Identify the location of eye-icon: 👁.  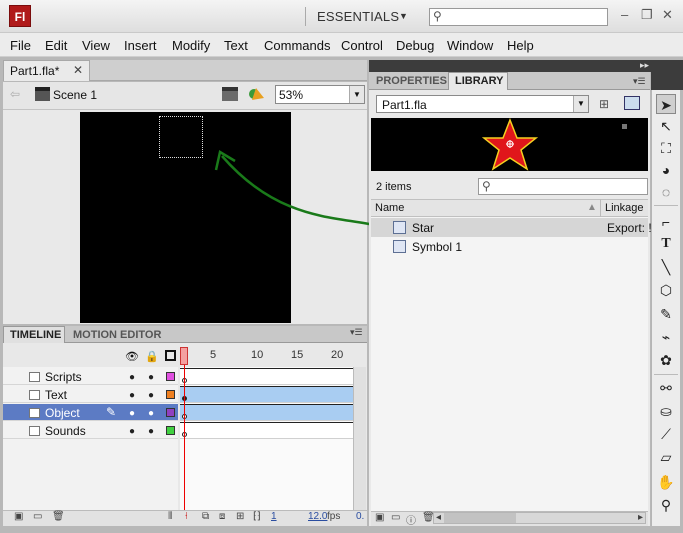
(132, 356).